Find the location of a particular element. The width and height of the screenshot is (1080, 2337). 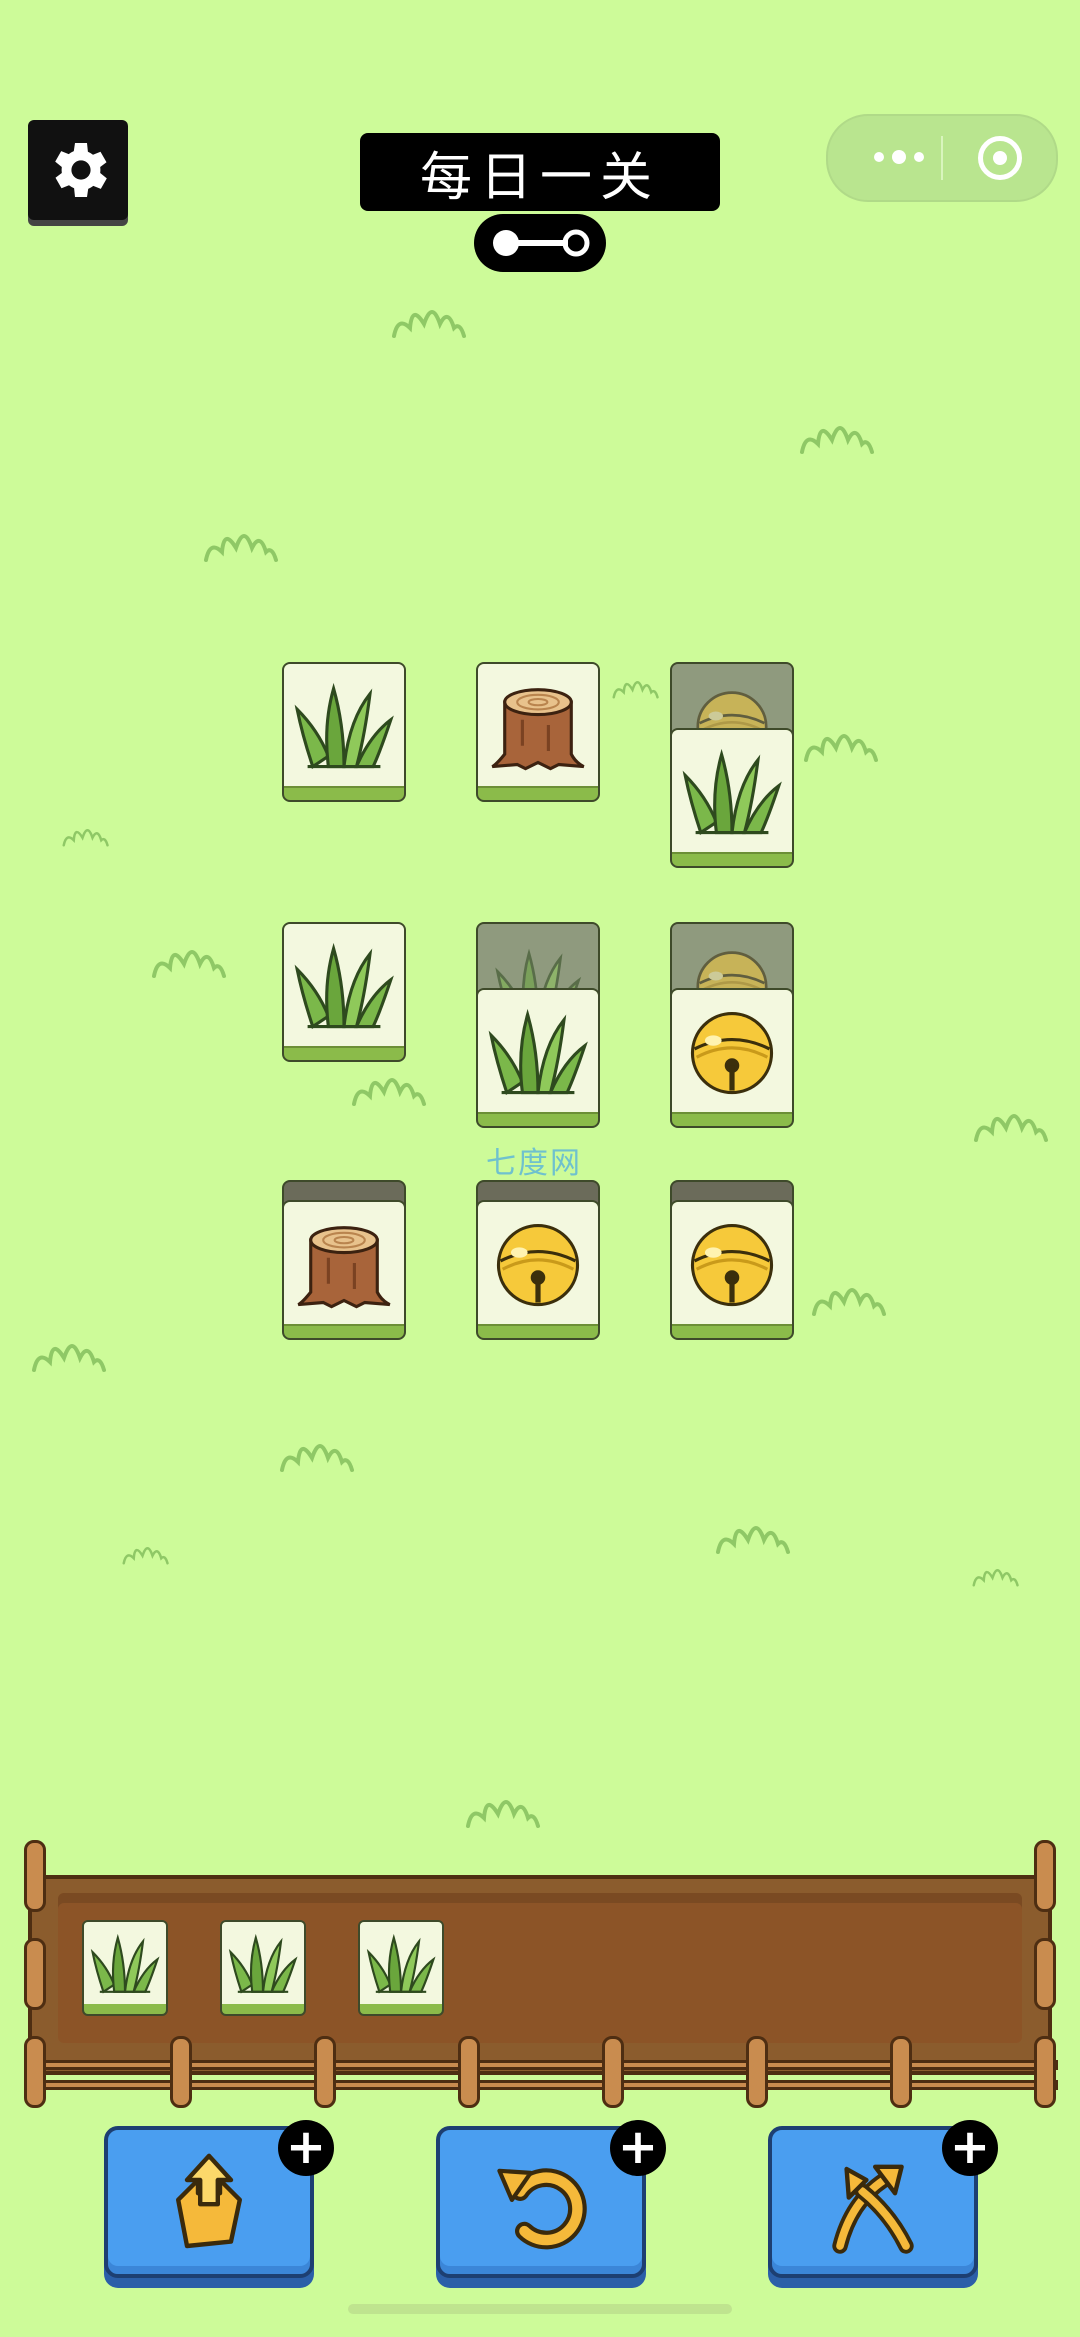

key-icon is located at coordinates (541, 243).